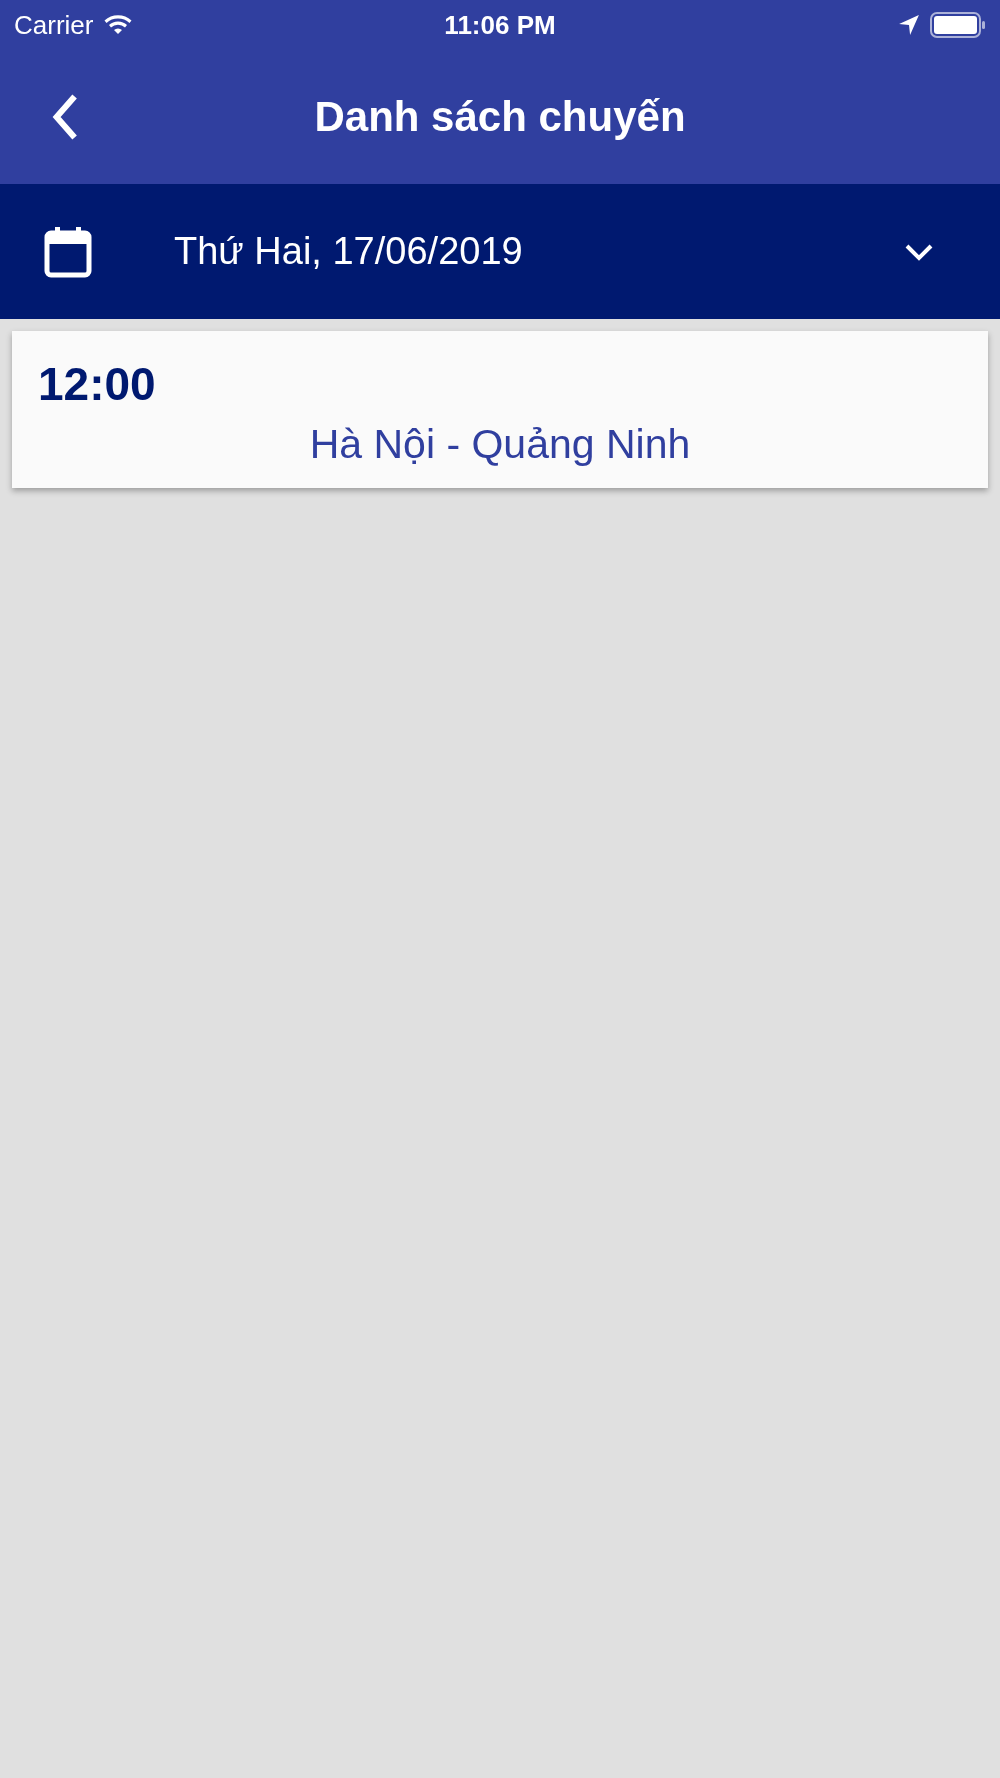 The width and height of the screenshot is (1000, 1778). What do you see at coordinates (500, 444) in the screenshot?
I see `trip-route: Hà Nội - Quảng Ninh` at bounding box center [500, 444].